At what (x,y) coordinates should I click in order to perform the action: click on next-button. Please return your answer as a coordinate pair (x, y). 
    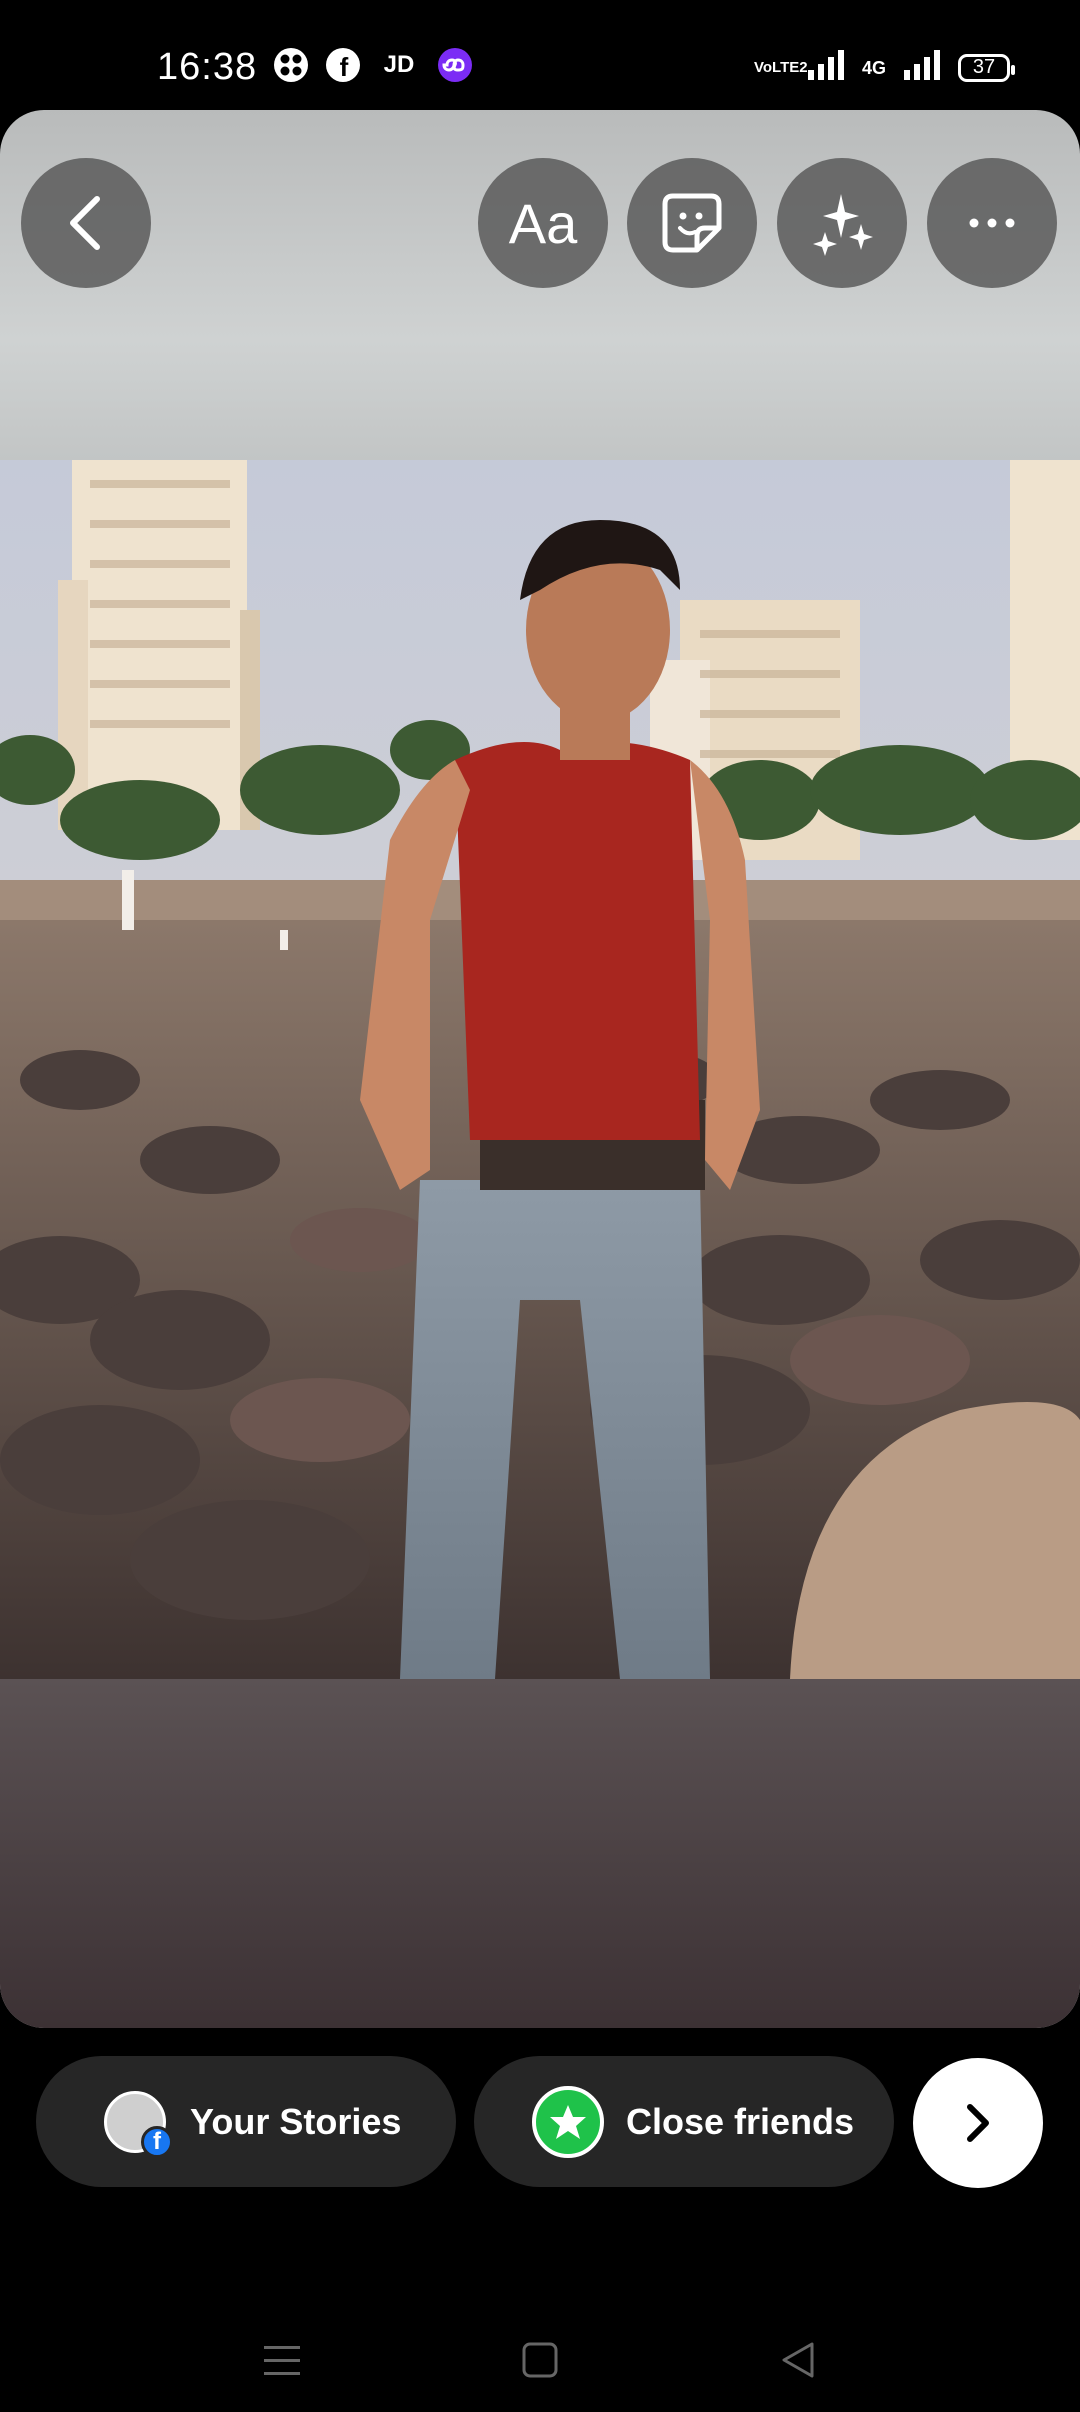
    Looking at the image, I should click on (978, 2123).